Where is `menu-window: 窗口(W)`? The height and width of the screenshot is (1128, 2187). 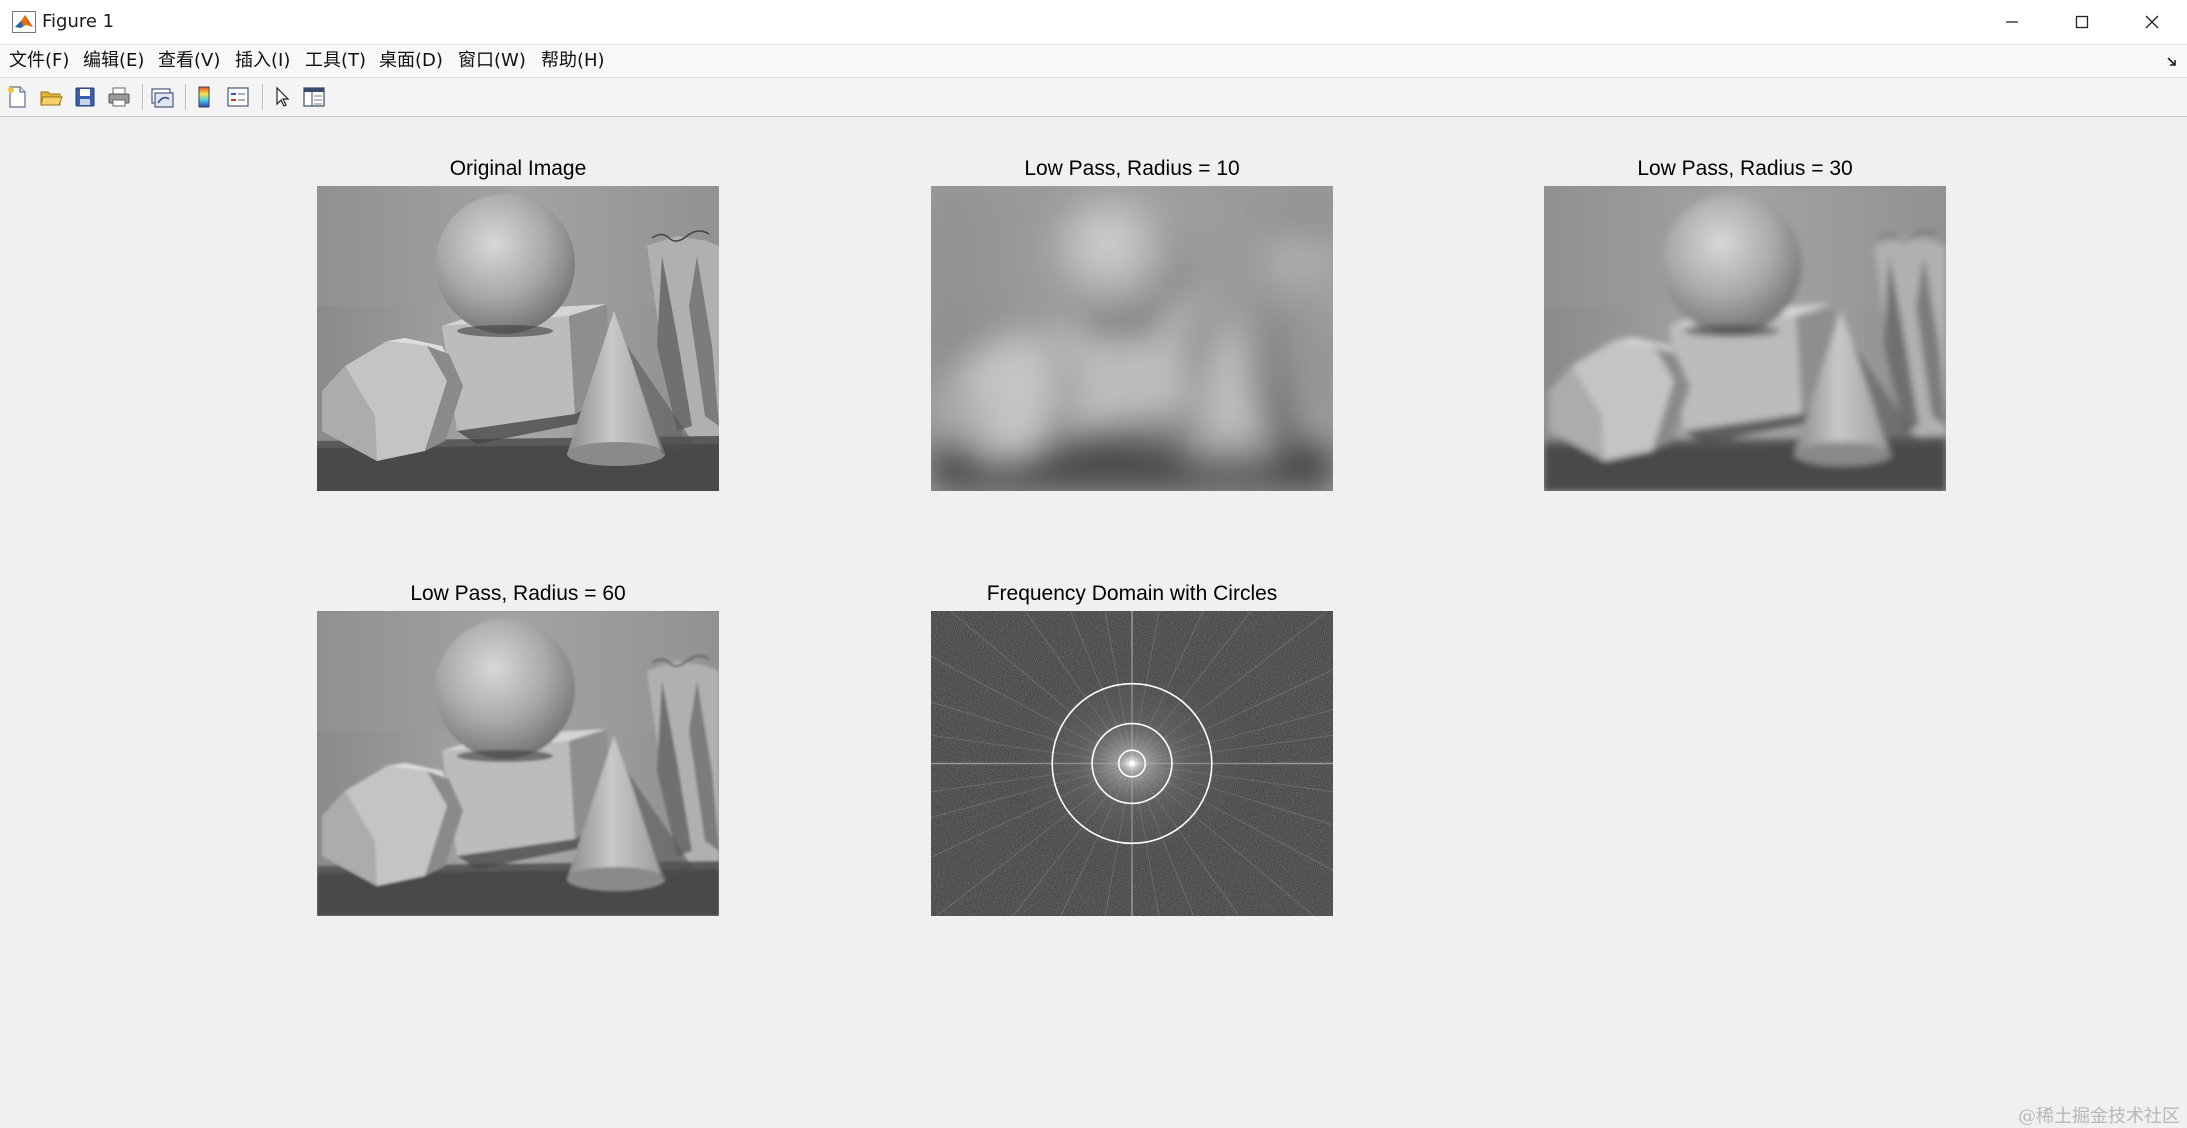
menu-window: 窗口(W) is located at coordinates (492, 61).